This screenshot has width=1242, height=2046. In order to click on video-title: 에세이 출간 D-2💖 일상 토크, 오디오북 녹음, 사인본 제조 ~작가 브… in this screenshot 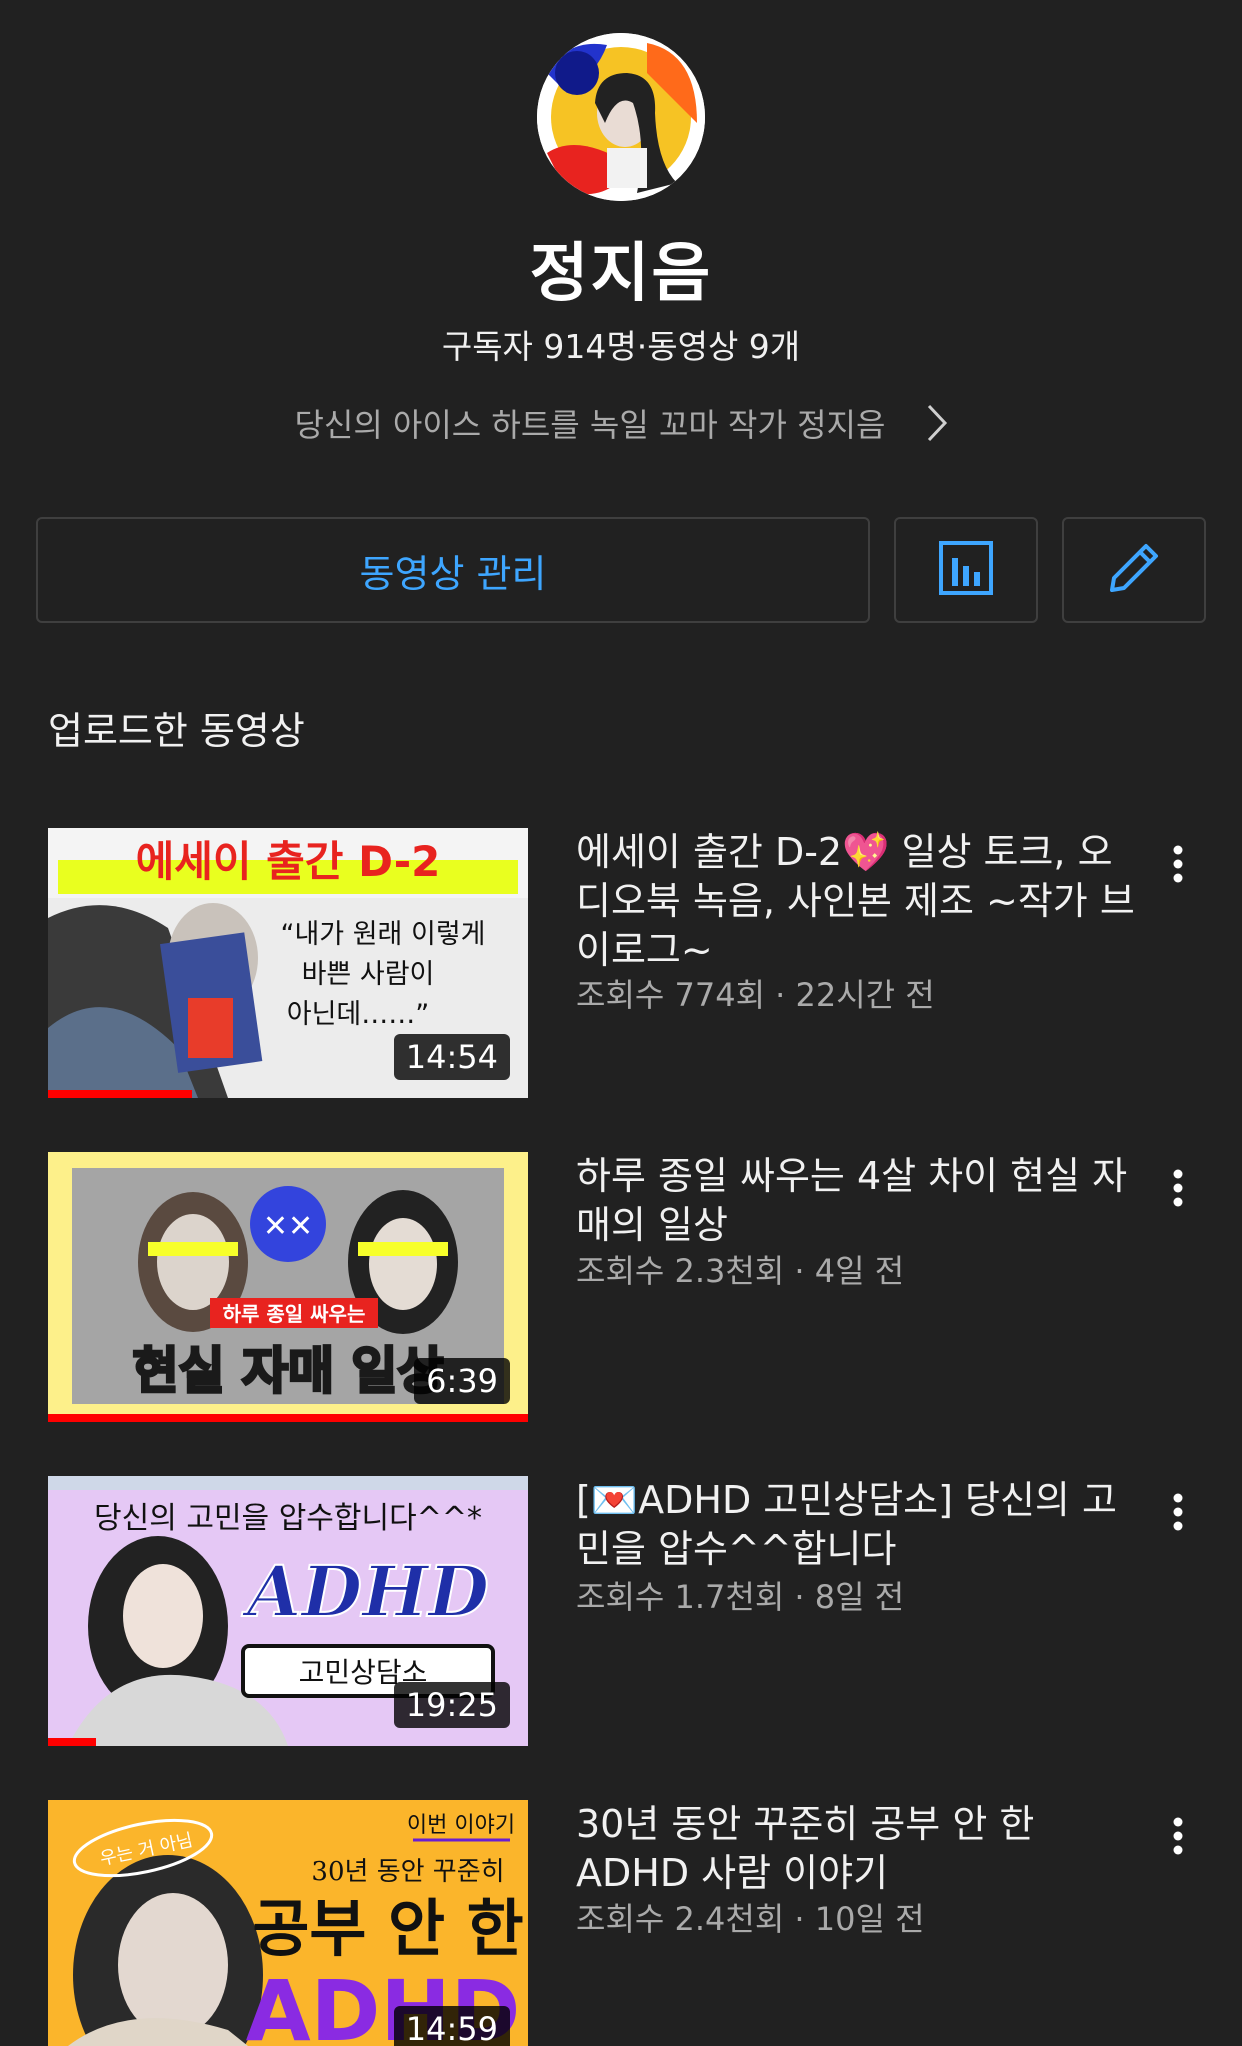, I will do `click(861, 901)`.